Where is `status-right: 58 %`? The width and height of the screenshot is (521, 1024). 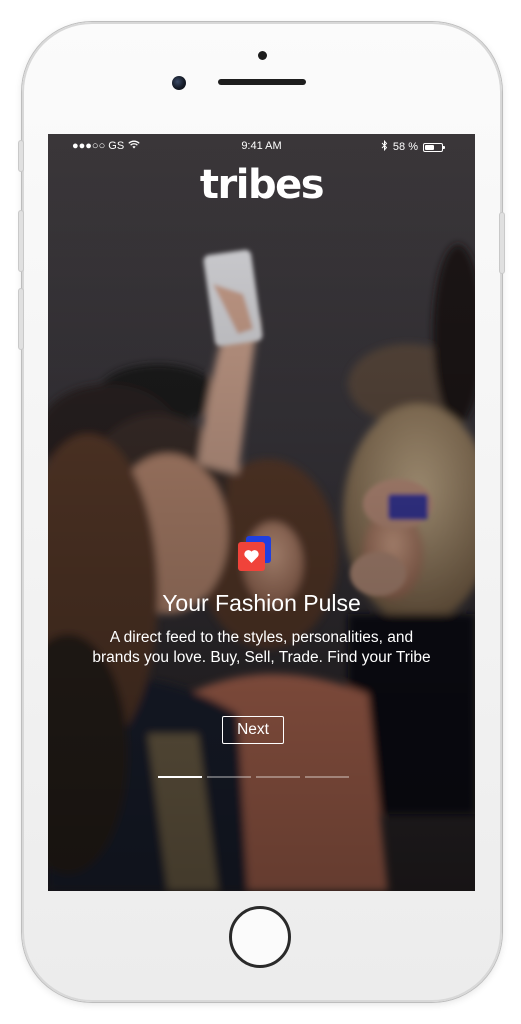
status-right: 58 % is located at coordinates (413, 146).